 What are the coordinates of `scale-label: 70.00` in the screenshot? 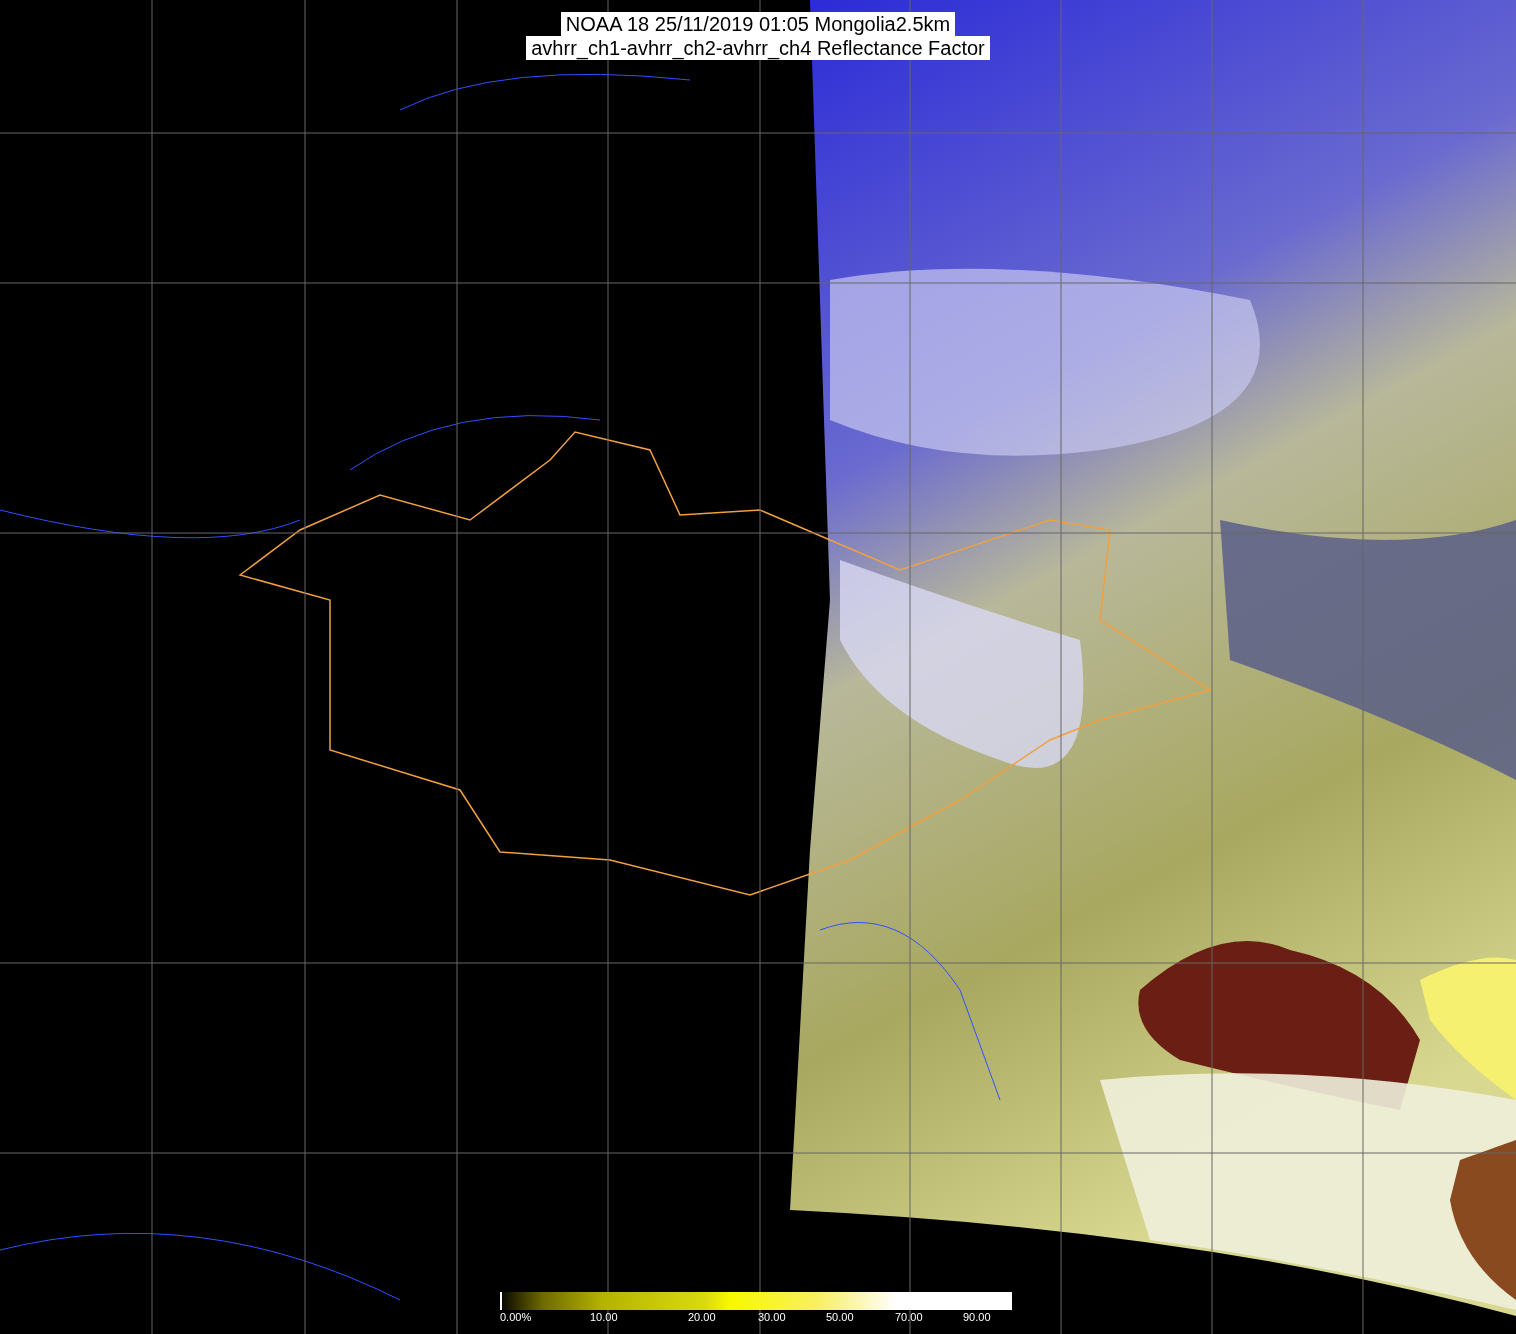 It's located at (909, 1317).